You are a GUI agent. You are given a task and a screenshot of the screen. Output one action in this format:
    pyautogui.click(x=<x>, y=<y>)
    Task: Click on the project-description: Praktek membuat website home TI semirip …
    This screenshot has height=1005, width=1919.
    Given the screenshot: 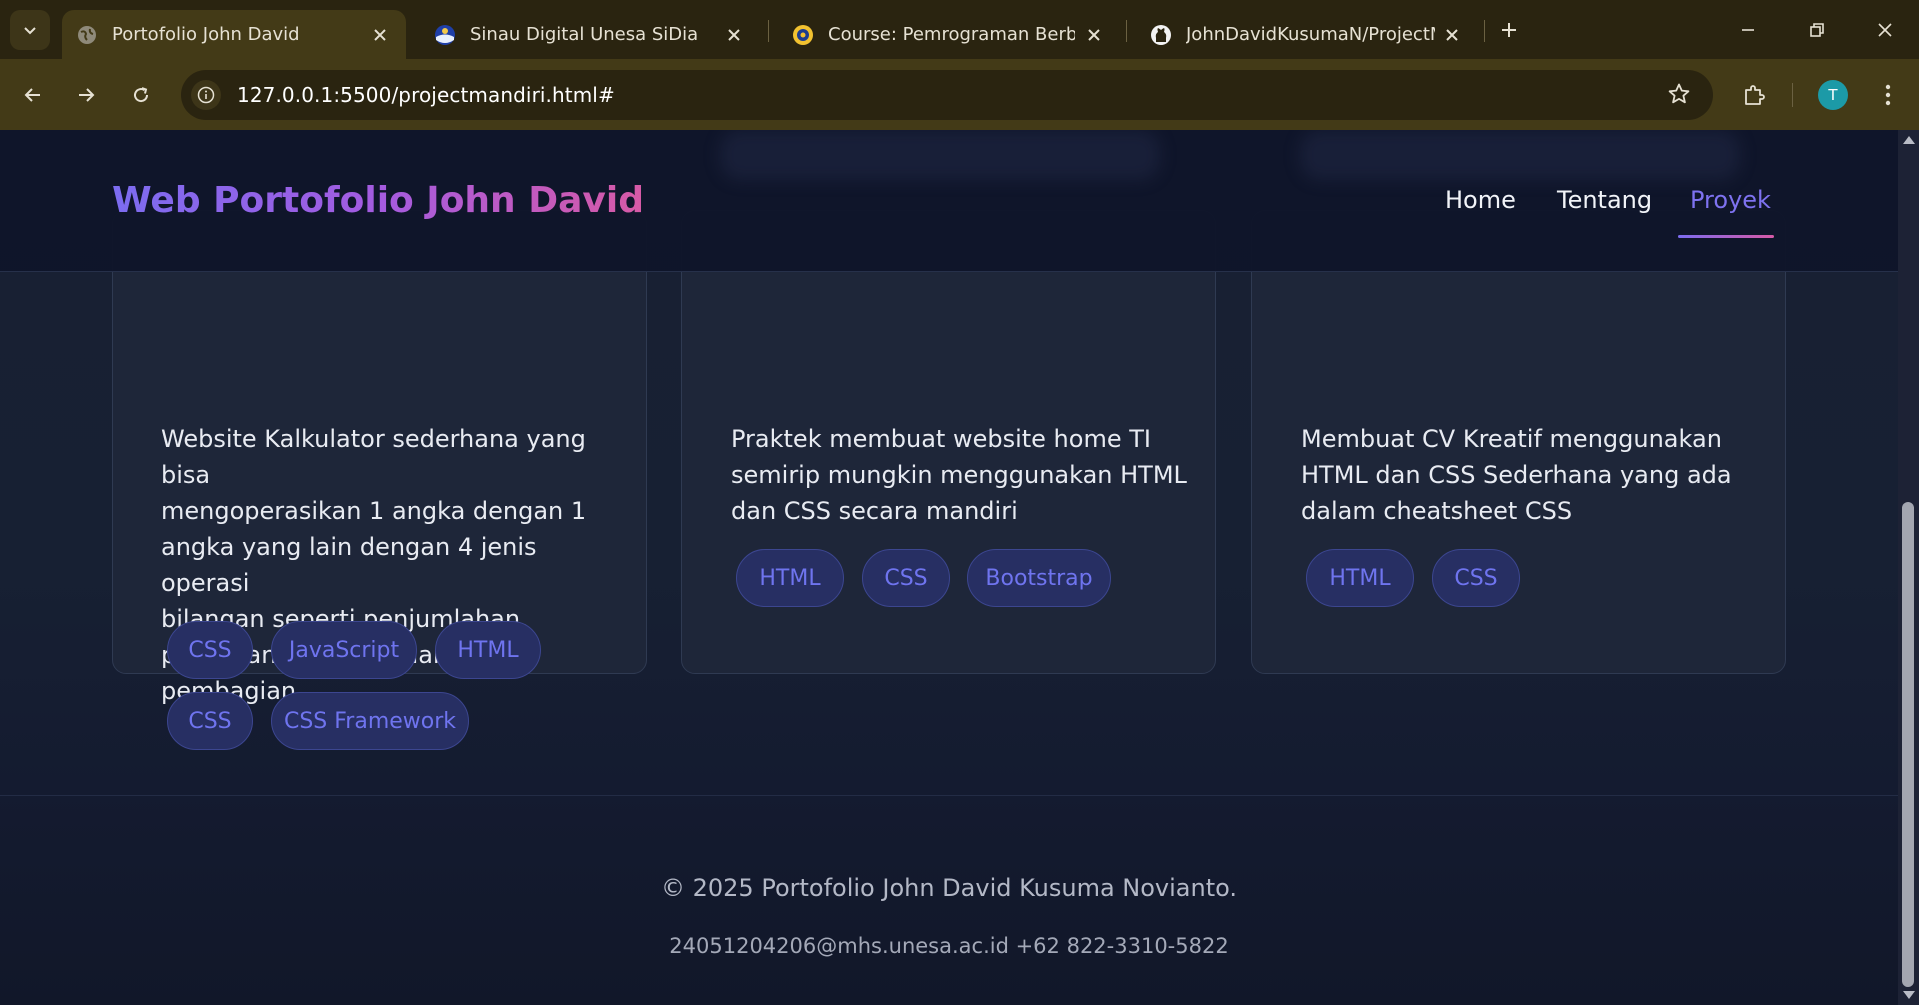 What is the action you would take?
    pyautogui.click(x=966, y=475)
    